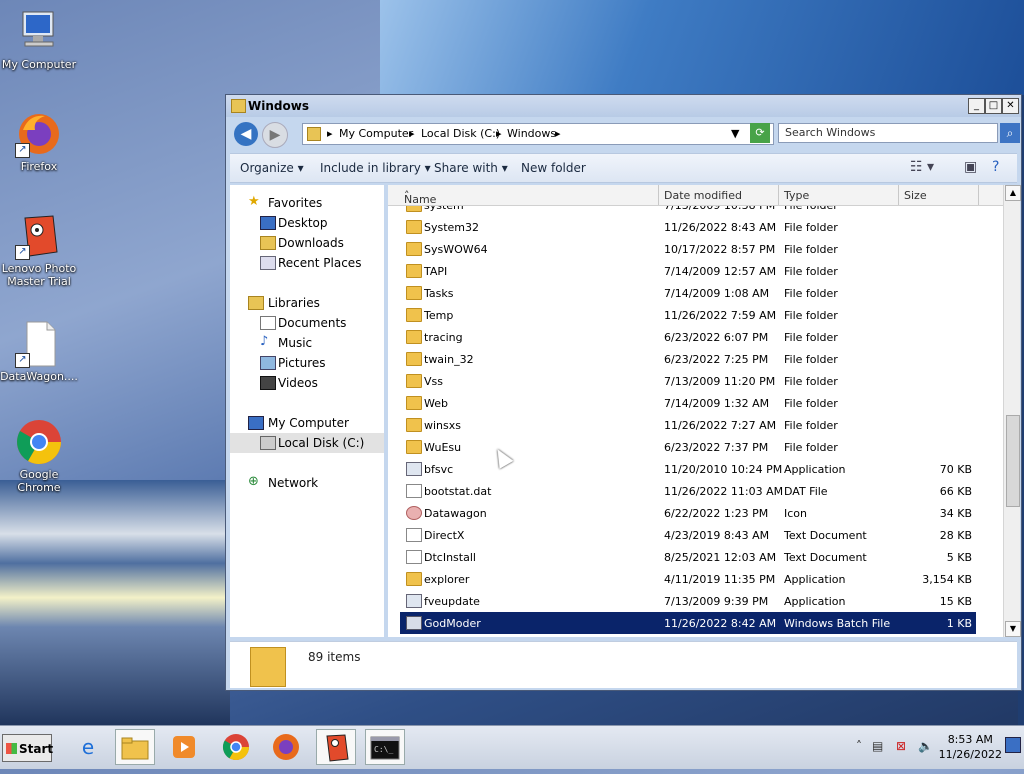 The height and width of the screenshot is (774, 1024). Describe the element at coordinates (901, 746) in the screenshot. I see `network-error-icon: ⊠` at that location.